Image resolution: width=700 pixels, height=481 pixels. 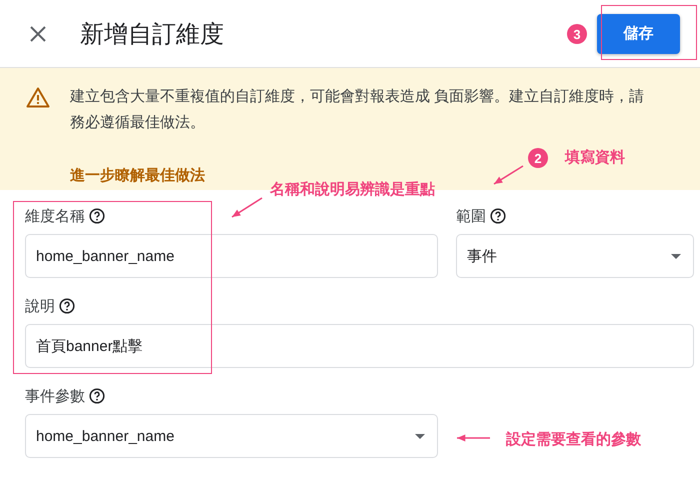 What do you see at coordinates (55, 216) in the screenshot?
I see `field-label: 維度名稱` at bounding box center [55, 216].